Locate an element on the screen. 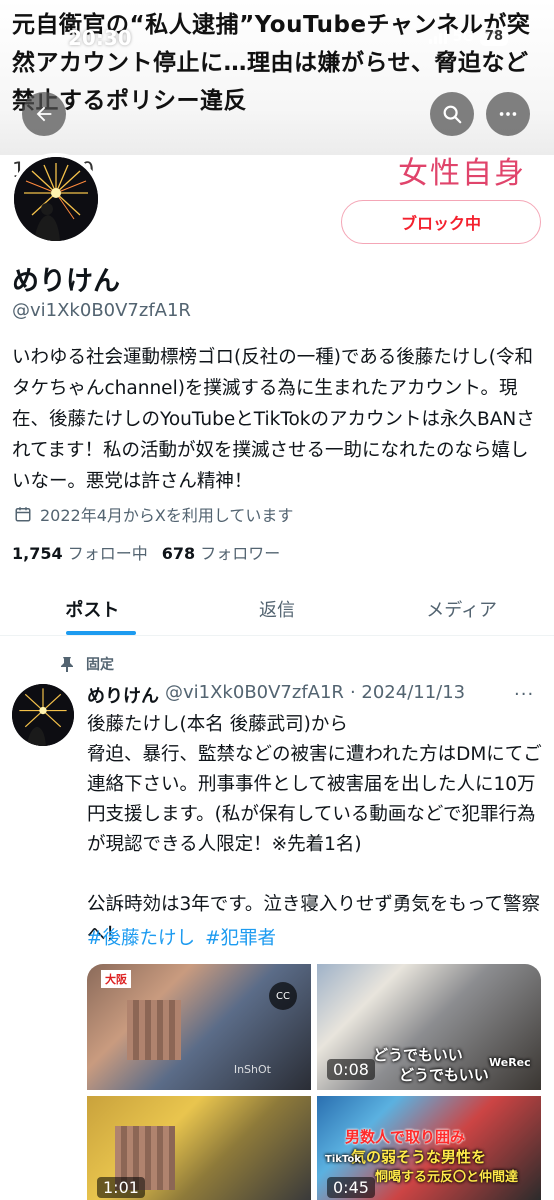 This screenshot has height=1200, width=554. post-author-handle: @vi1Xk0B0V7zfA1R is located at coordinates (254, 695).